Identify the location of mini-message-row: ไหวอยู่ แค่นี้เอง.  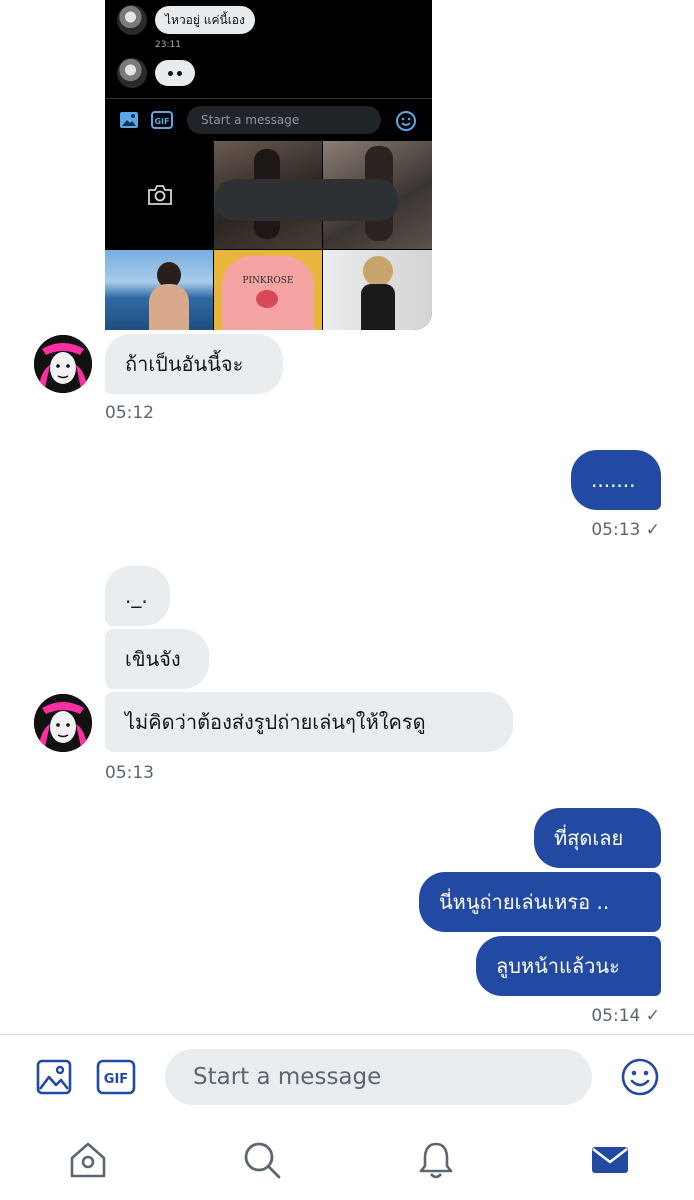
(186, 20).